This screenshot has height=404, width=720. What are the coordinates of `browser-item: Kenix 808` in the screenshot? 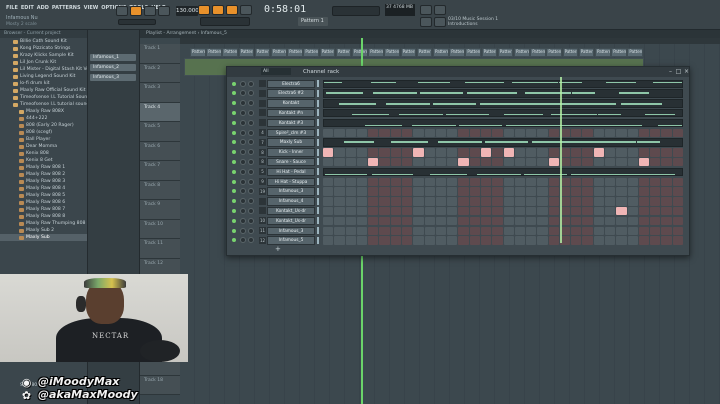 It's located at (43, 153).